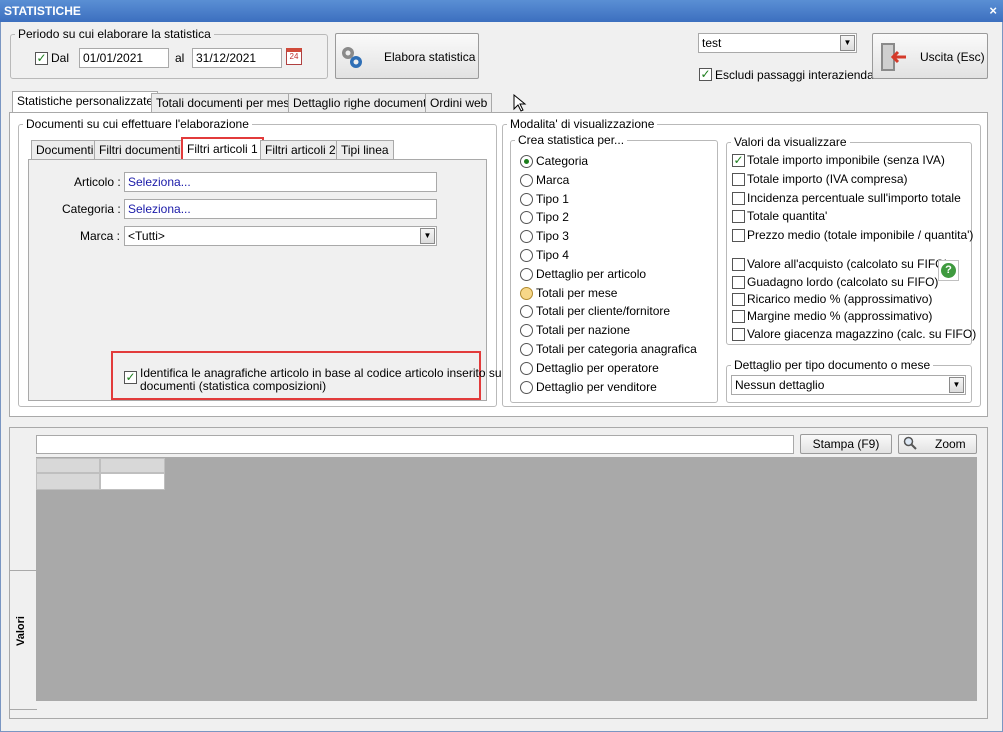 The image size is (1003, 732). I want to click on tab-ordini-web: Ordini web, so click(459, 103).